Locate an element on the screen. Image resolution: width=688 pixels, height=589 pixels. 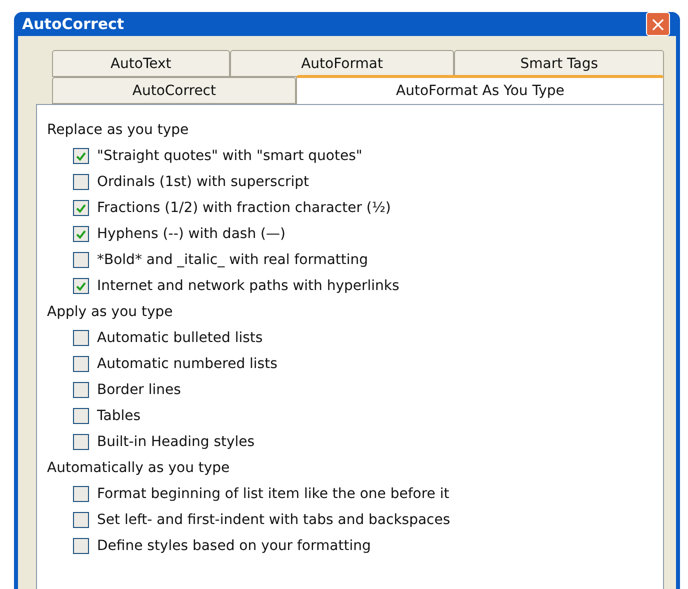
tab: Smart Tags is located at coordinates (559, 63).